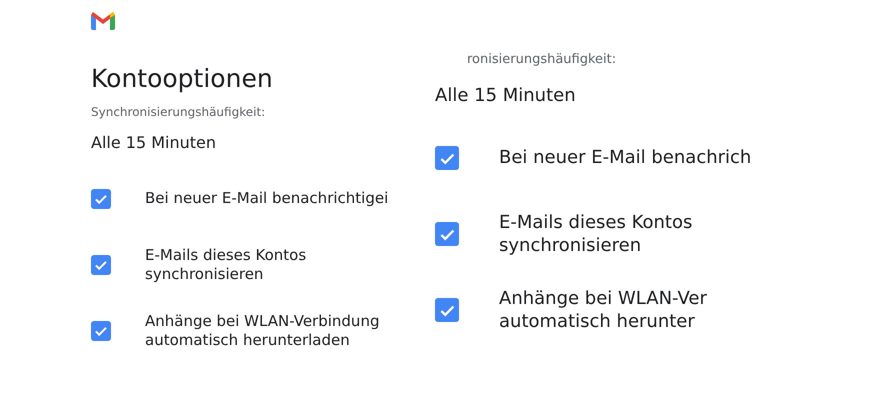  What do you see at coordinates (103, 21) in the screenshot?
I see `mail-logo-icon` at bounding box center [103, 21].